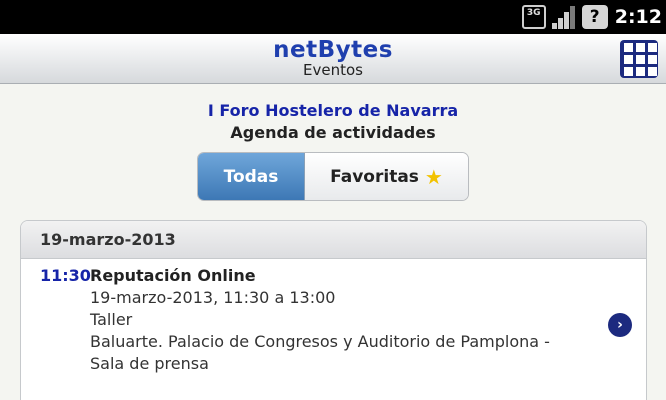 This screenshot has width=666, height=400. Describe the element at coordinates (333, 240) in the screenshot. I see `date-header: 19-marzo-2013` at that location.